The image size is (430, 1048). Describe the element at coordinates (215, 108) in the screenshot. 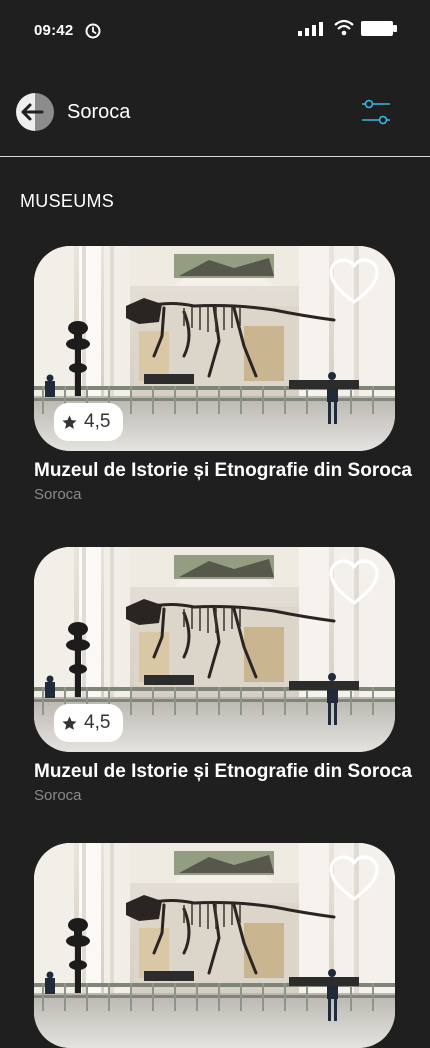

I see `app-header: Soroca` at that location.